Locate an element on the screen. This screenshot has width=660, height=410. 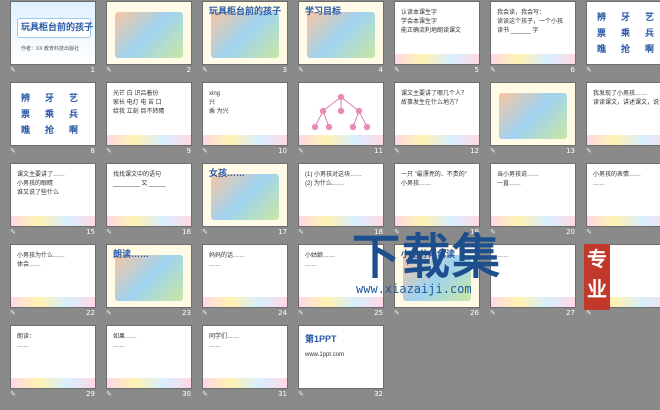
slide-text-line: 找找课文中的语句 is located at coordinates (137, 175).